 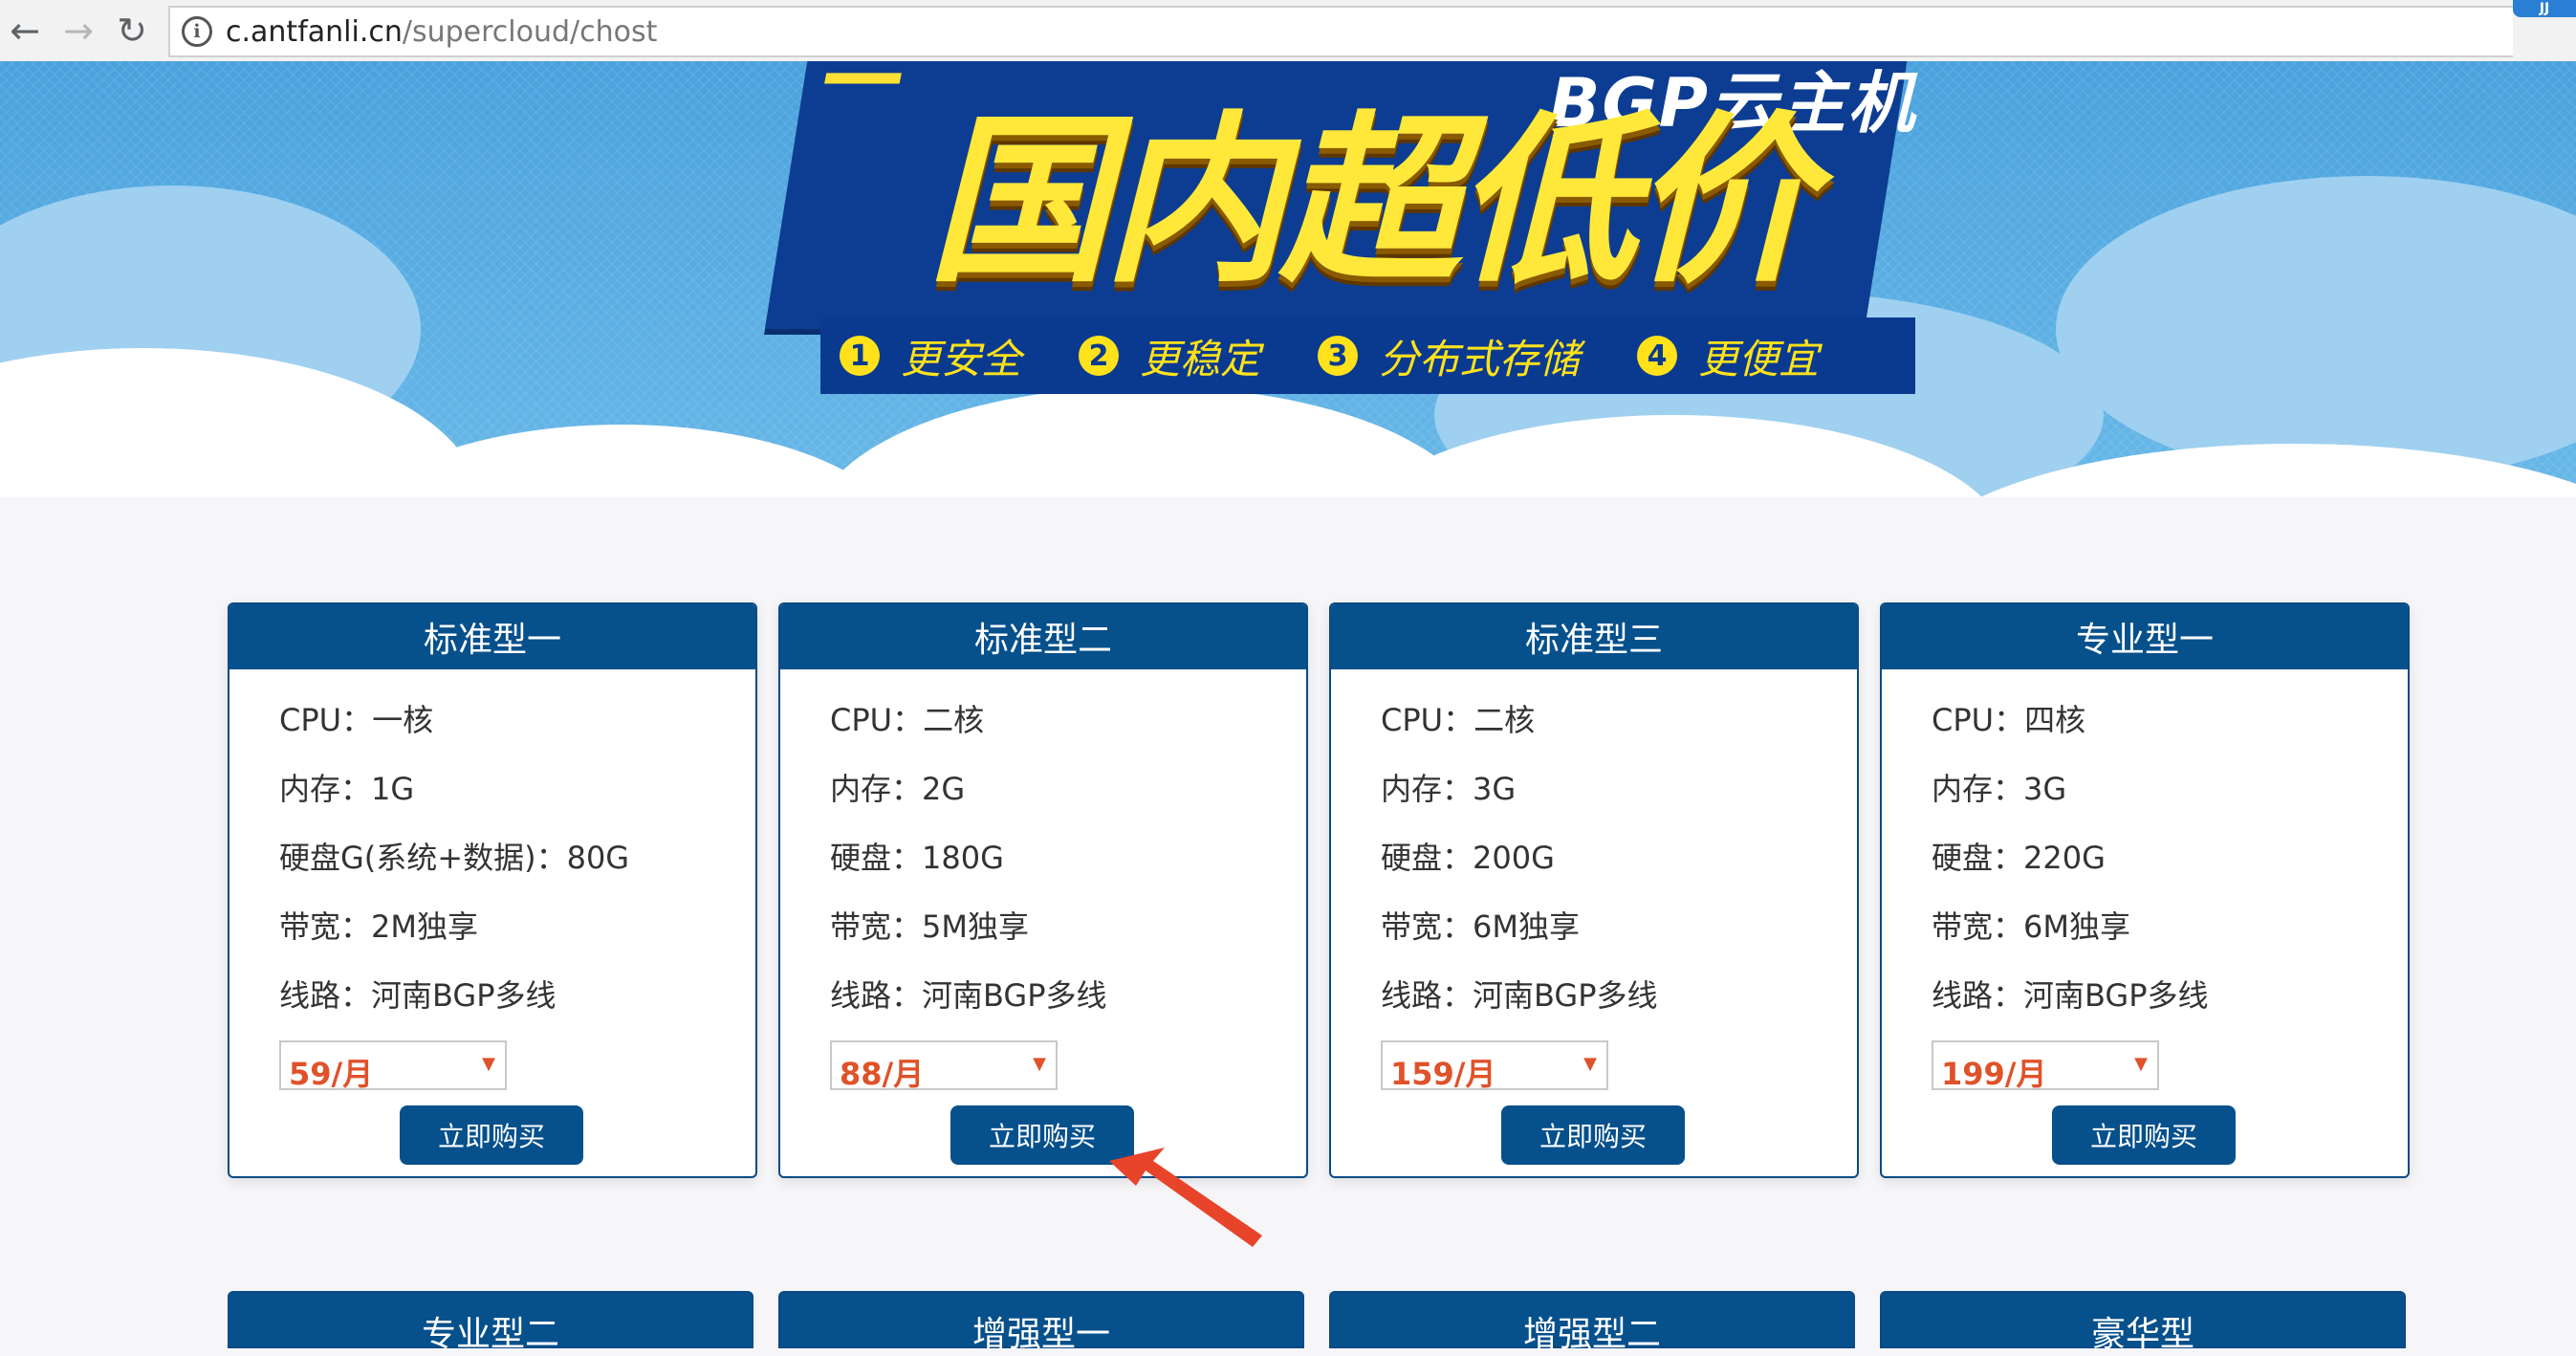 What do you see at coordinates (454, 858) in the screenshot?
I see `spec-disk: 硬盘G(系统+数据)：80G` at bounding box center [454, 858].